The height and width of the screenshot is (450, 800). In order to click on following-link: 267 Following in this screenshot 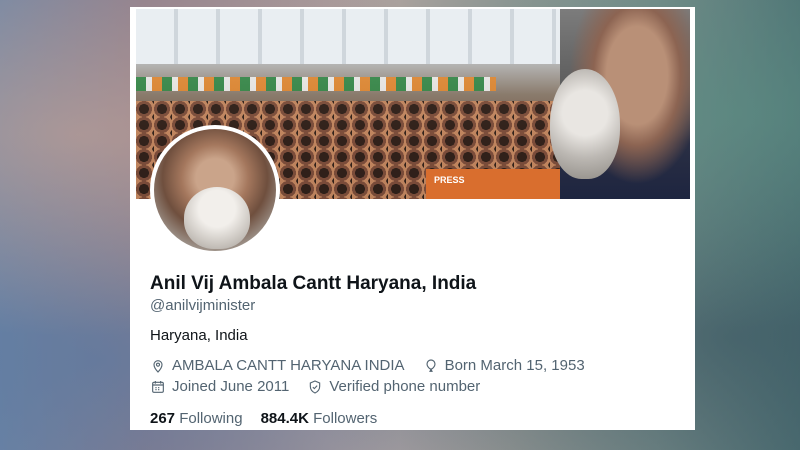, I will do `click(196, 418)`.